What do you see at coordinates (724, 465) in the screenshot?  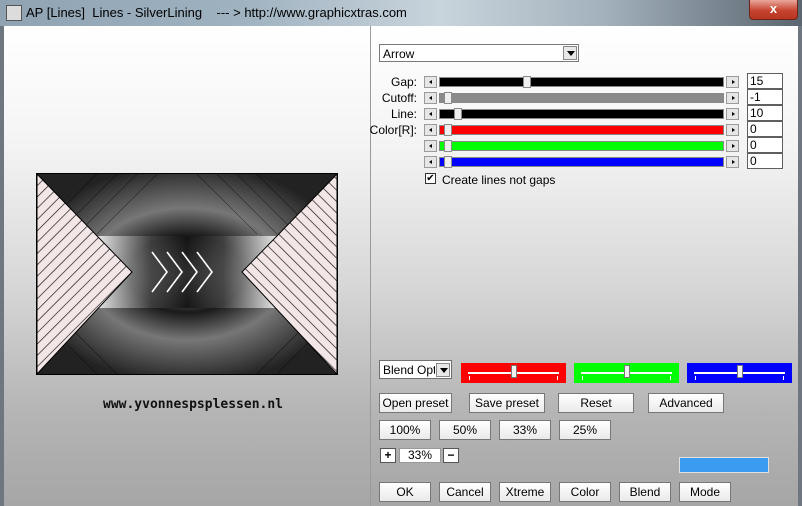 I see `color-swatch` at bounding box center [724, 465].